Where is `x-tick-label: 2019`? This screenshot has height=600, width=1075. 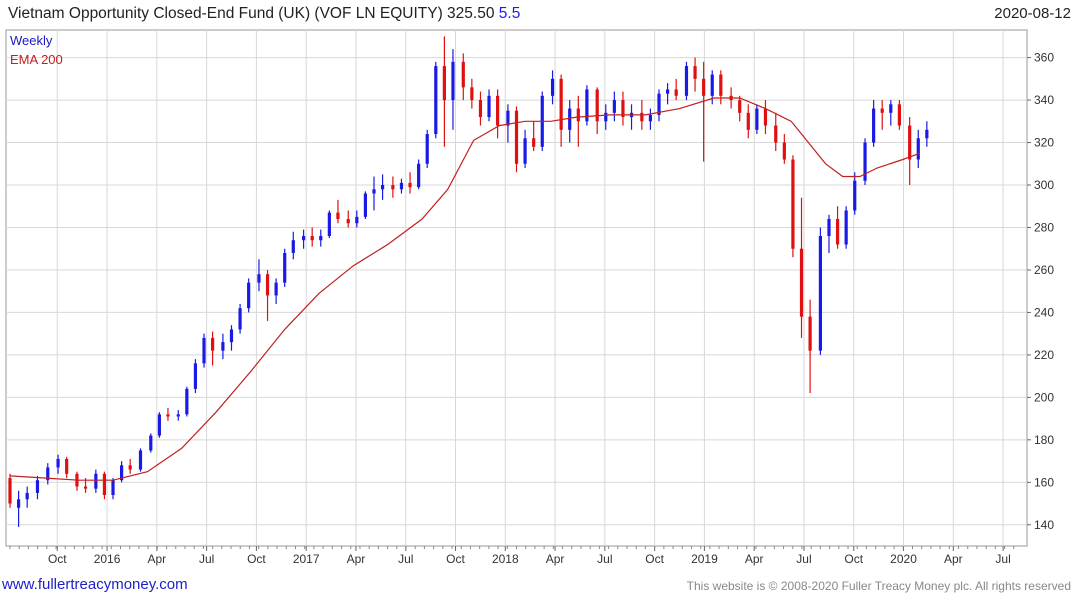 x-tick-label: 2019 is located at coordinates (704, 559).